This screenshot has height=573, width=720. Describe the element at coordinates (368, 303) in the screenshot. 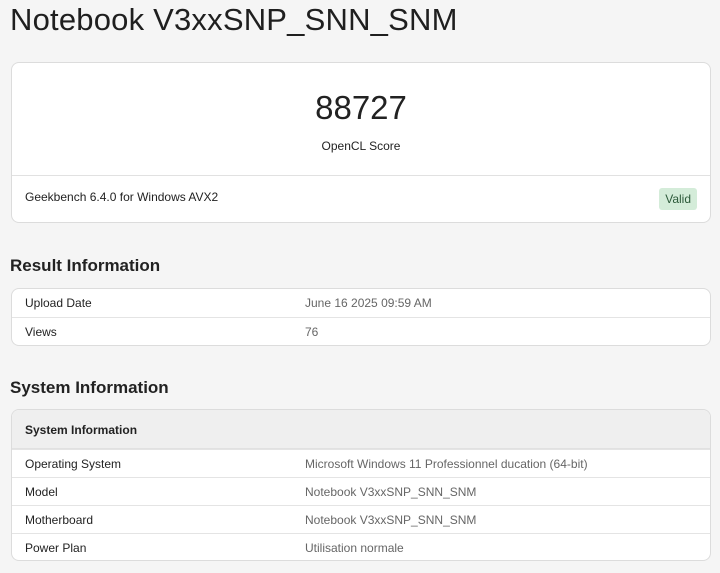

I see `row-value: June 16 2025 09:59 AM` at that location.